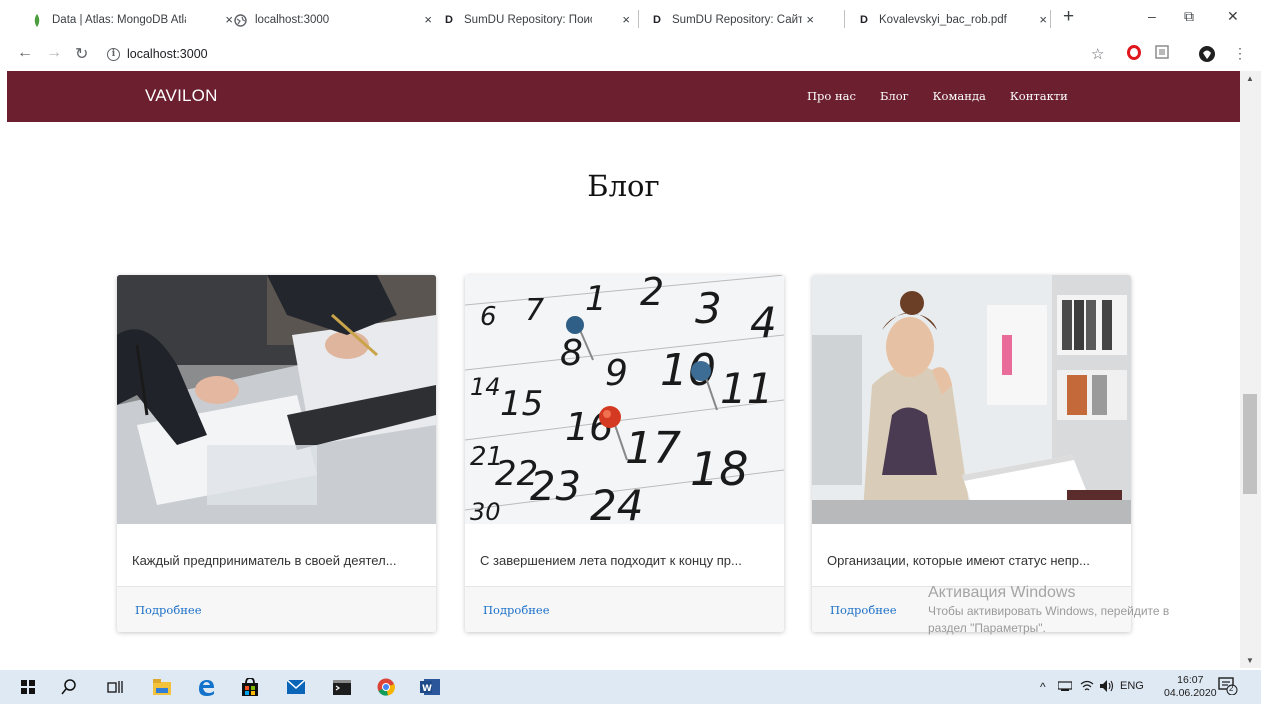 The image size is (1261, 704). What do you see at coordinates (488, 317) in the screenshot?
I see `svg-text: 6` at bounding box center [488, 317].